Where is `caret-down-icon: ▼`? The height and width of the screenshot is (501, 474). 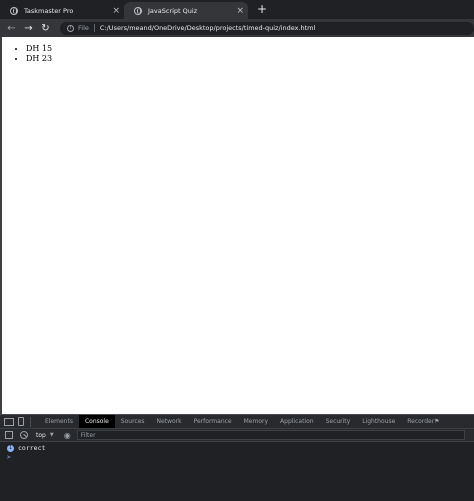
caret-down-icon: ▼ is located at coordinates (52, 435).